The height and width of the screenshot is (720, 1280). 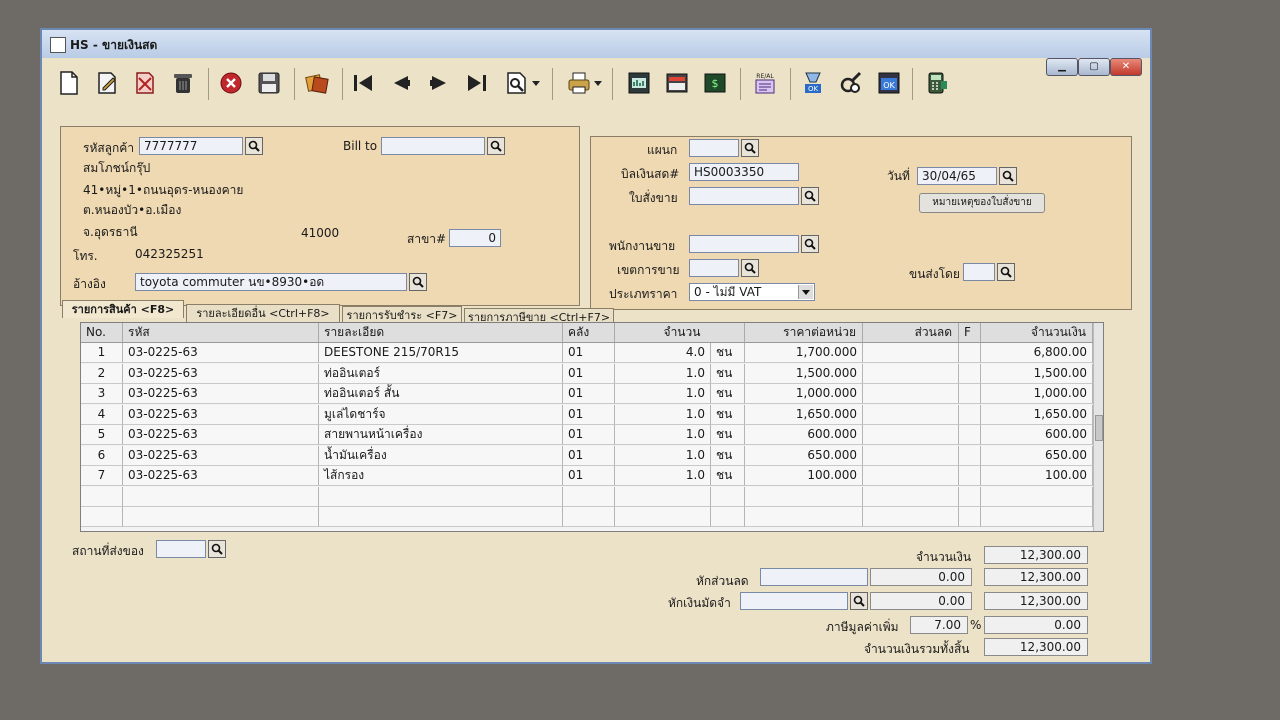 What do you see at coordinates (598, 83) in the screenshot?
I see `print-dropdown-chevron-icon` at bounding box center [598, 83].